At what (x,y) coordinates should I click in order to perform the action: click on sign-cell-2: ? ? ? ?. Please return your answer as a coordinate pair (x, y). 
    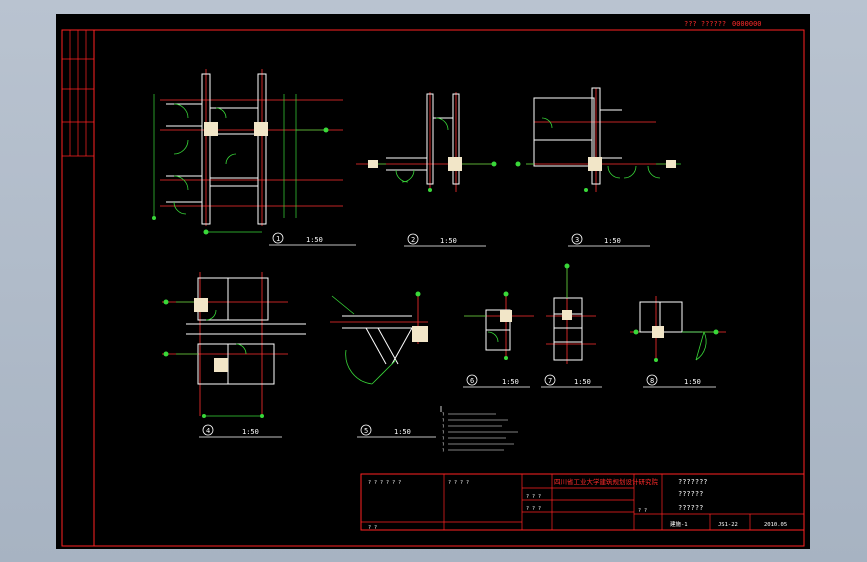
    Looking at the image, I should click on (458, 483).